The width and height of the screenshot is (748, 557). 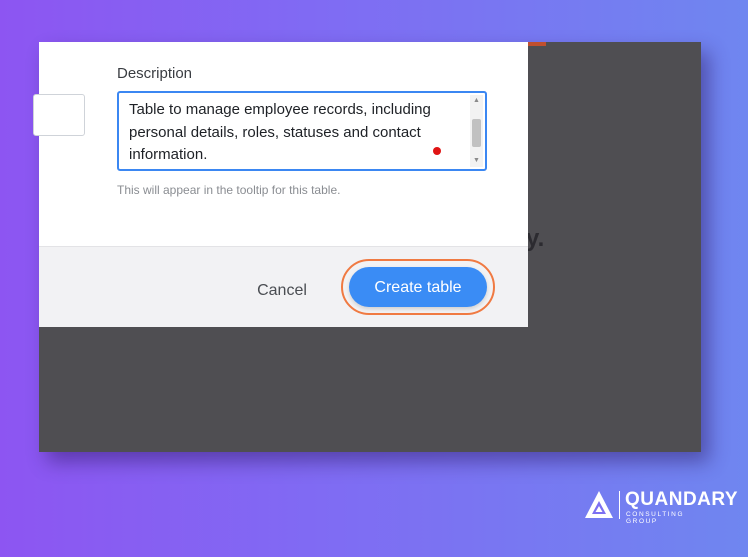 I want to click on dialog-footer: Cancel Create table, so click(x=283, y=286).